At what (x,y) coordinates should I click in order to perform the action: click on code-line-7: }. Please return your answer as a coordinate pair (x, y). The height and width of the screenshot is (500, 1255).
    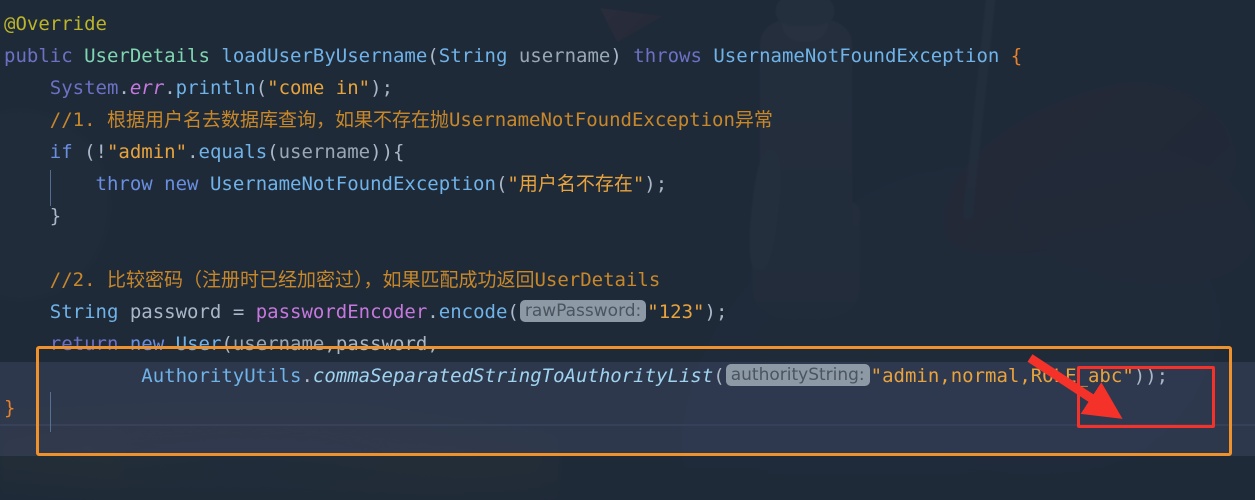
    Looking at the image, I should click on (627, 216).